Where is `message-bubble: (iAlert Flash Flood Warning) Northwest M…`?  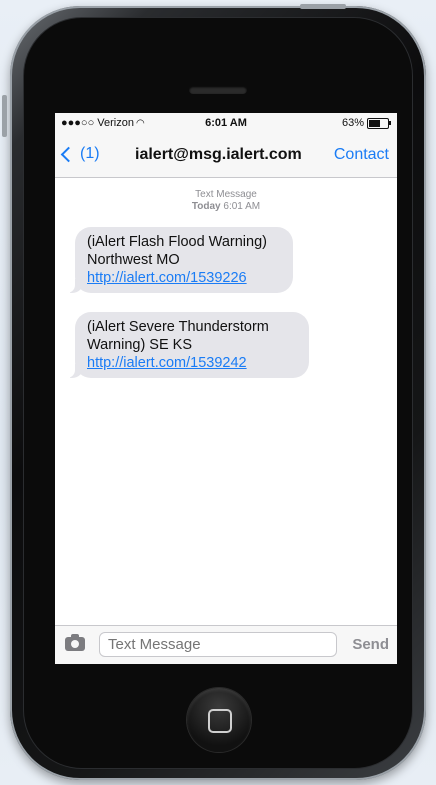
message-bubble: (iAlert Flash Flood Warning) Northwest M… is located at coordinates (179, 260).